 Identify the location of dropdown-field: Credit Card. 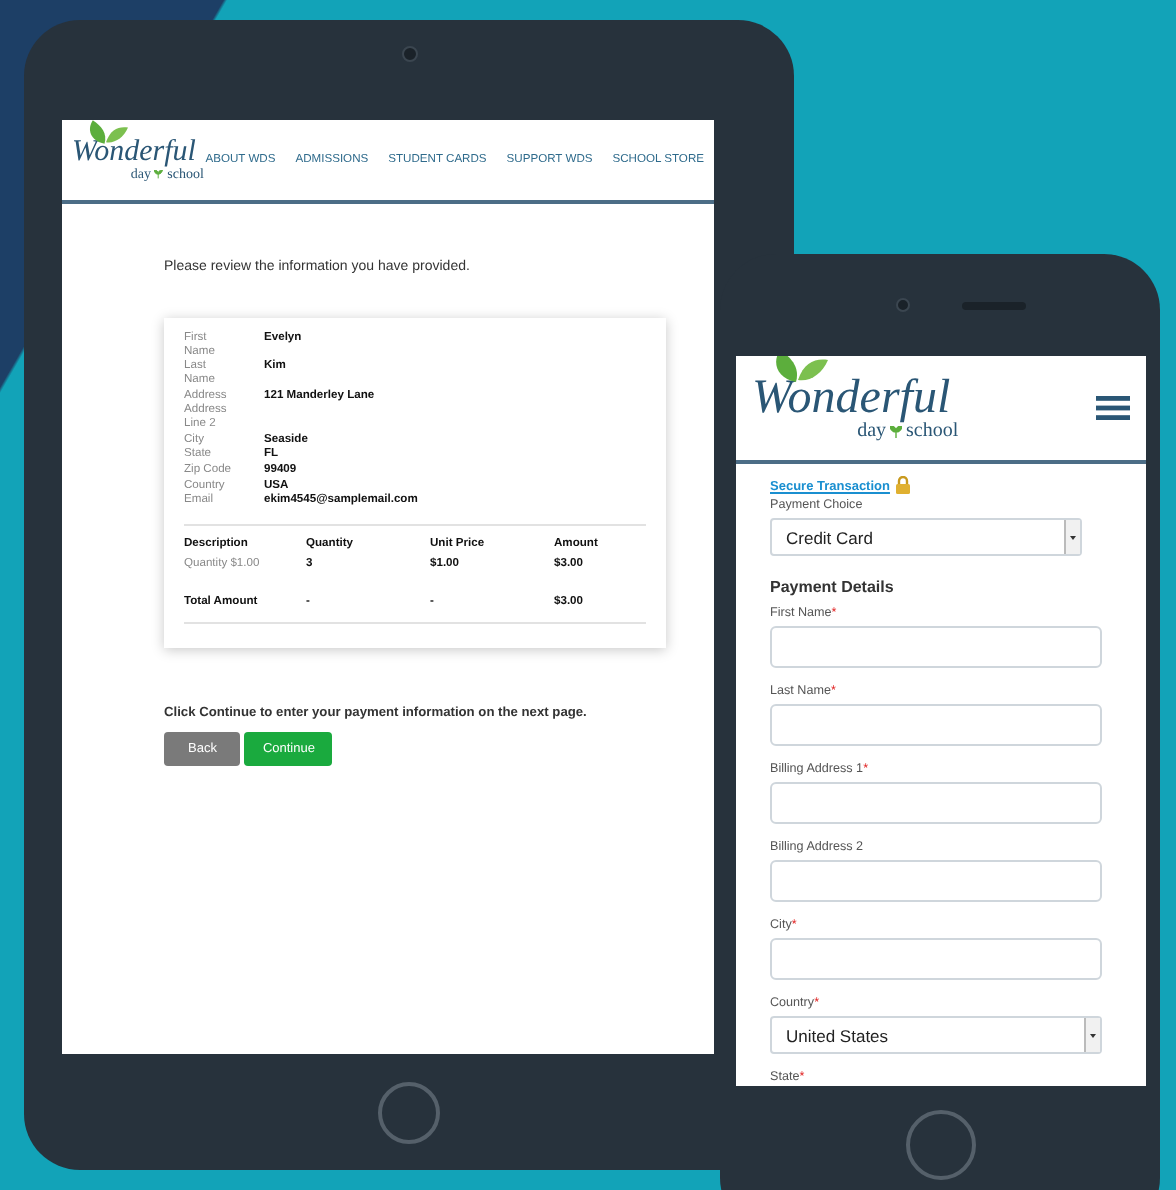
(926, 537).